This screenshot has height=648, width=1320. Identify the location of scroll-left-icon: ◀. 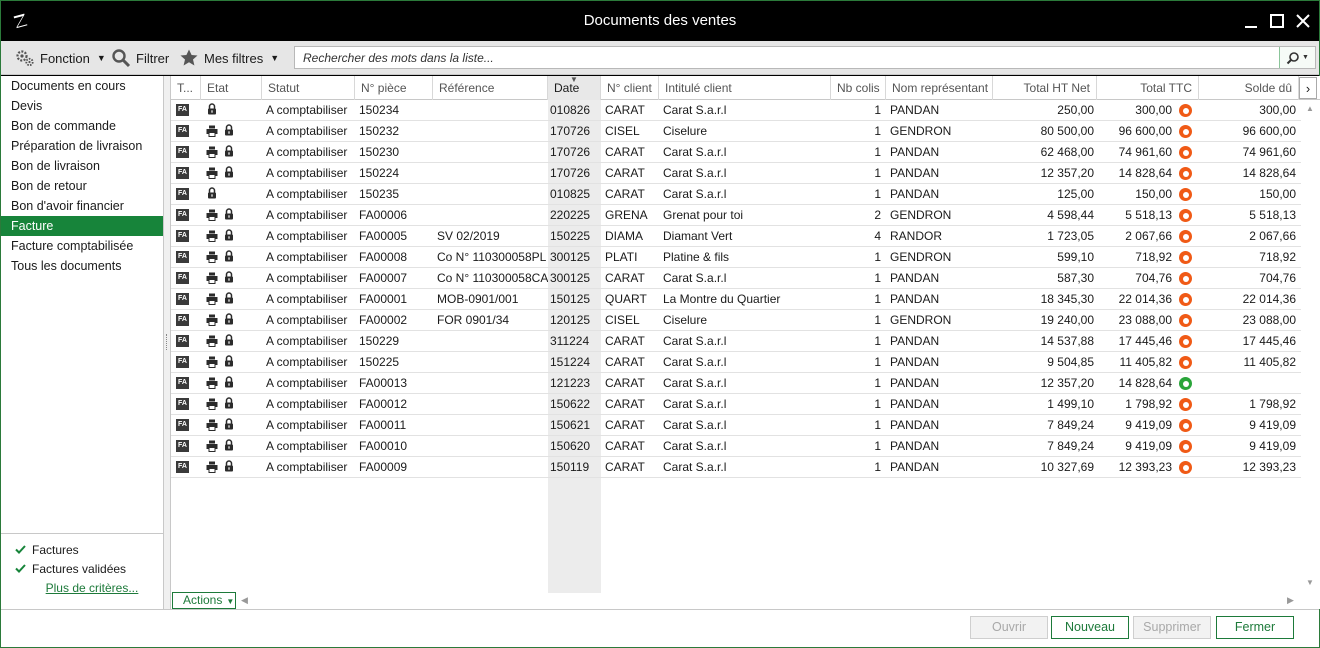
(244, 600).